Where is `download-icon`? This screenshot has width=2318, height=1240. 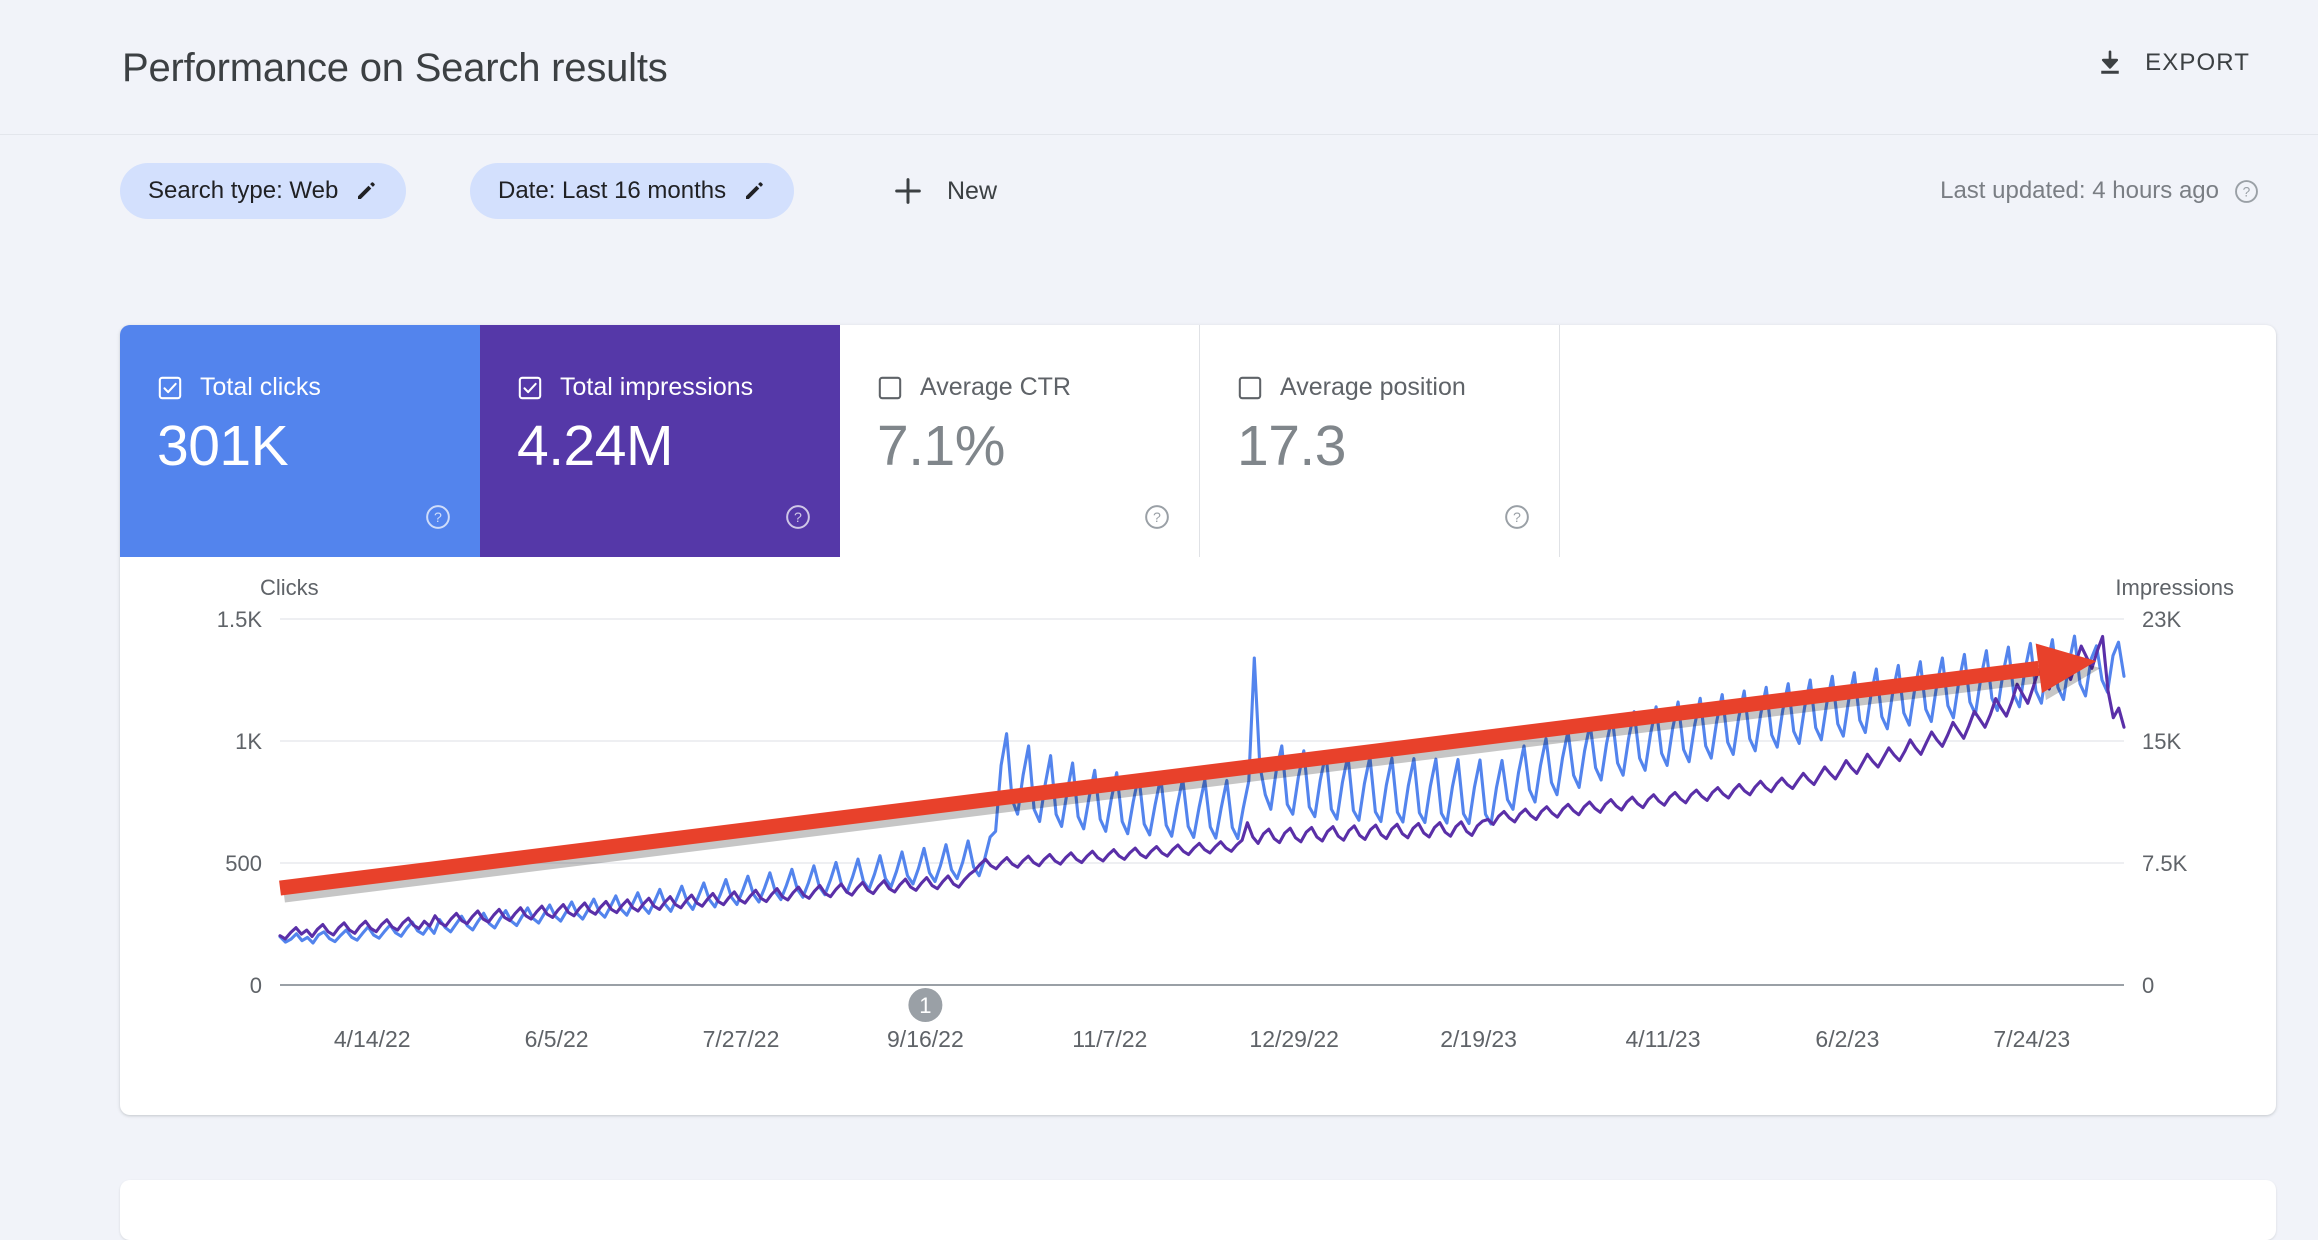 download-icon is located at coordinates (2110, 63).